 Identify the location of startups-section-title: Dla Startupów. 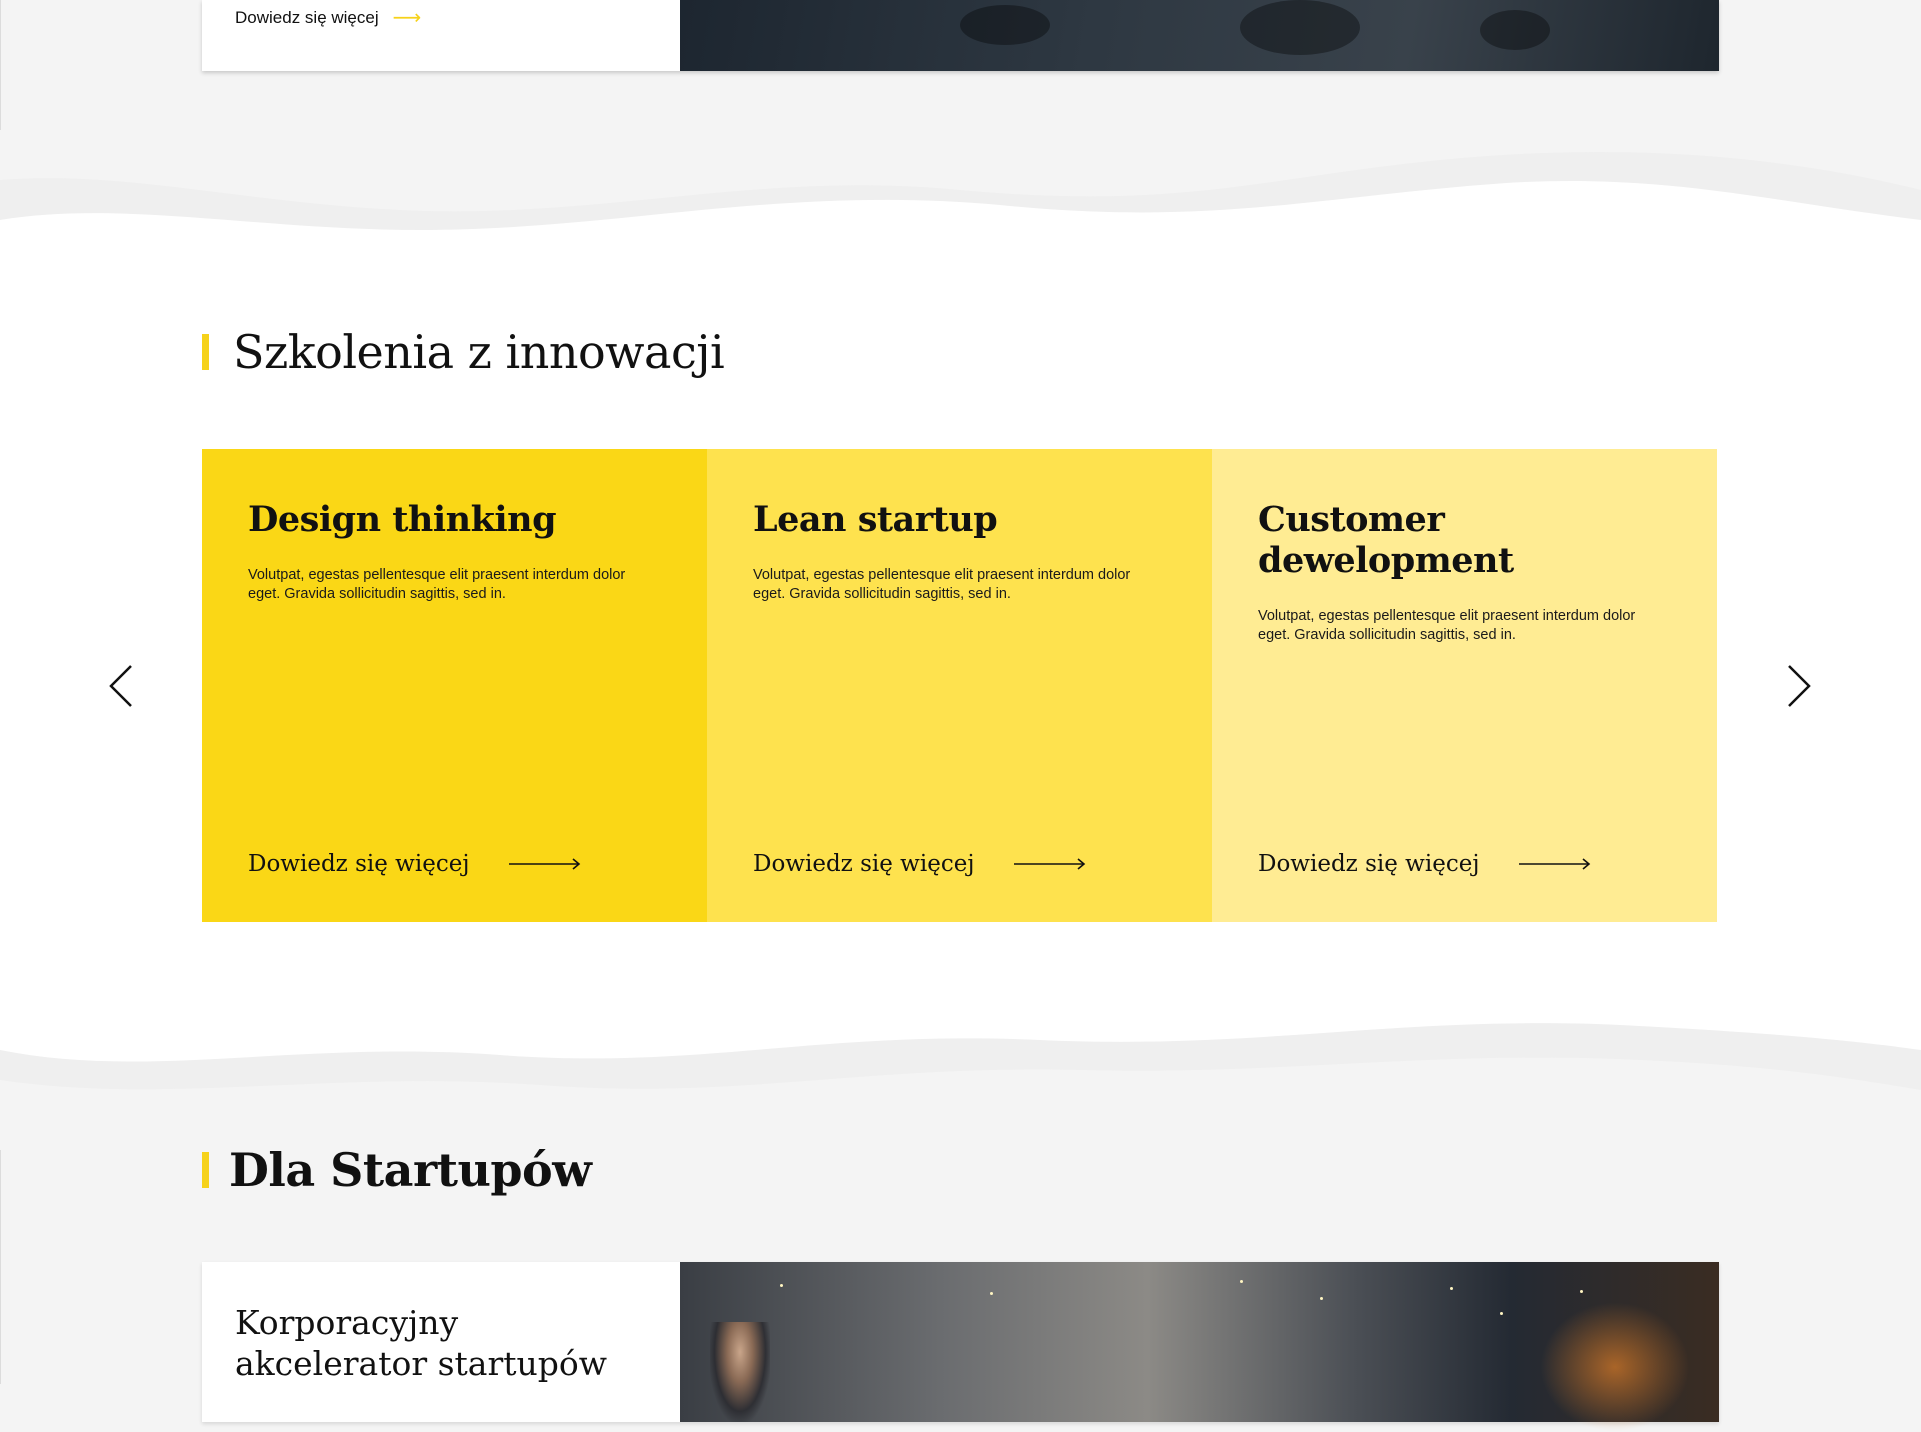
(397, 1170).